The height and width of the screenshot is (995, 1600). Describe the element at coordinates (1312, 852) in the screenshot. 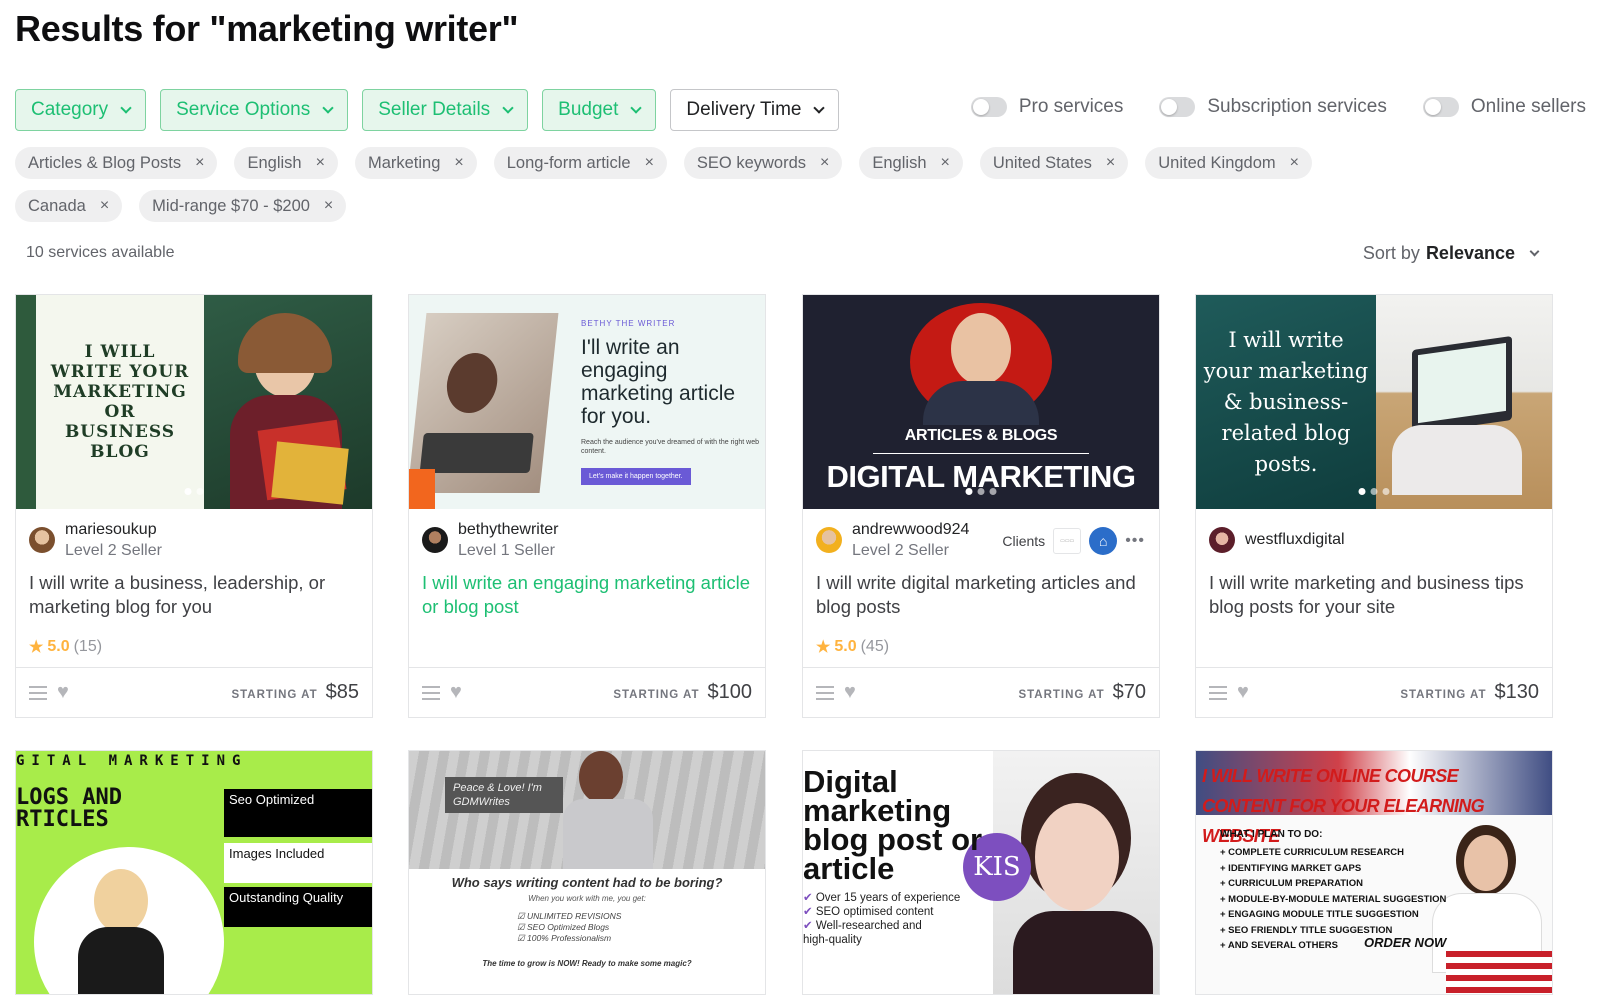

I see `plan-item: + COMPLETE CURRICULUM RESEARCH` at that location.